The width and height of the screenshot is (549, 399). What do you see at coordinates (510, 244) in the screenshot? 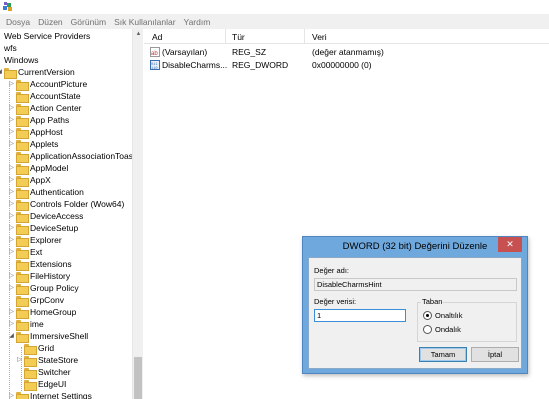
I see `close-button: ✕` at bounding box center [510, 244].